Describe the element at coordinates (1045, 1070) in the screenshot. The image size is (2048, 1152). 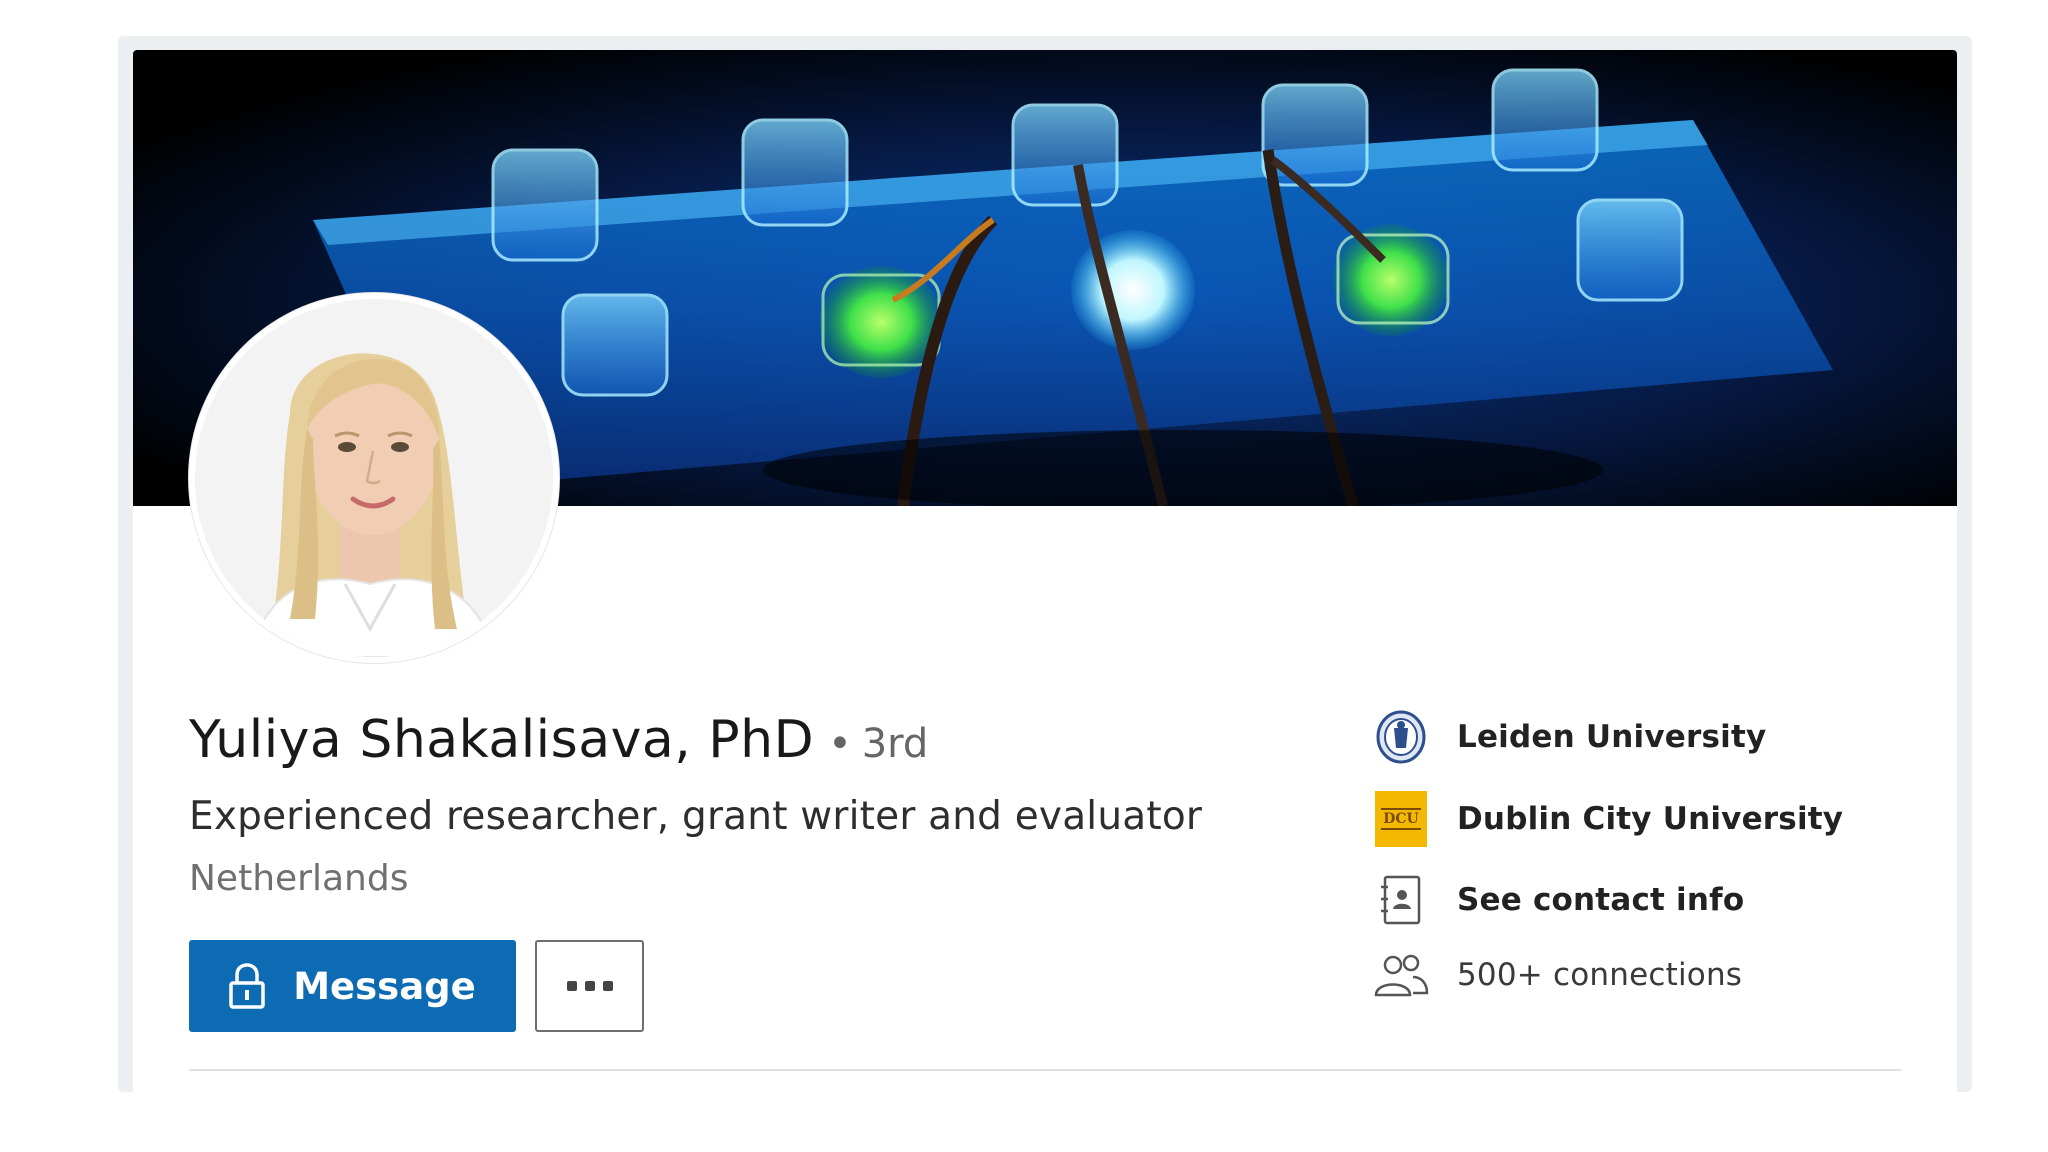
I see `section-divider` at that location.